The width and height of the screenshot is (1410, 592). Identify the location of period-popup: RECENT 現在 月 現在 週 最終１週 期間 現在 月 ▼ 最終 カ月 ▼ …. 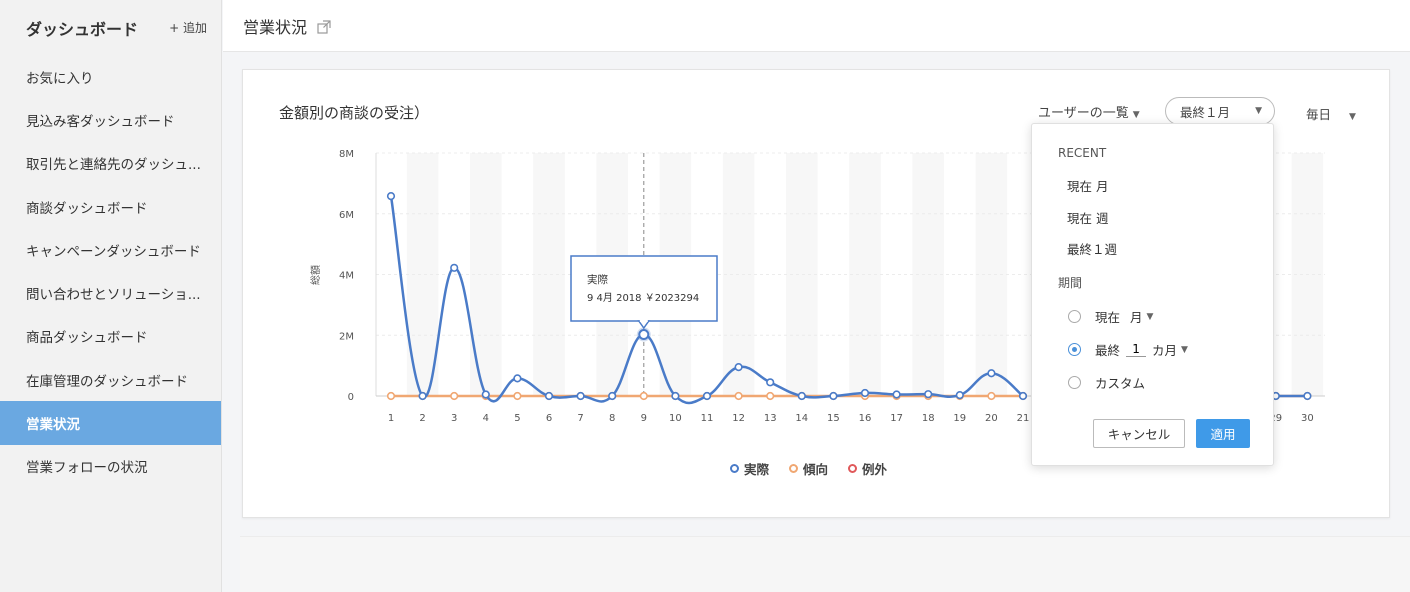
(1152, 294).